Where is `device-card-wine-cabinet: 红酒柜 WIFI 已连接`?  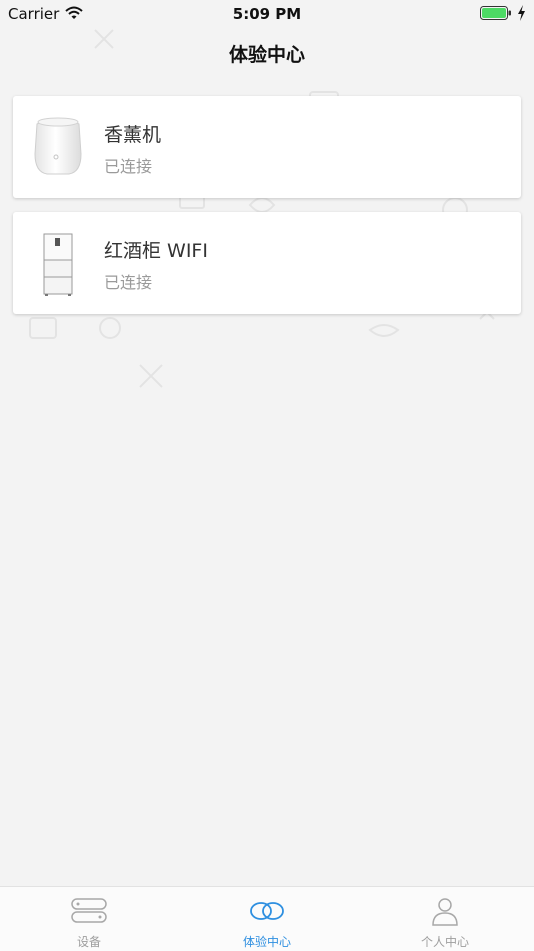 device-card-wine-cabinet: 红酒柜 WIFI 已连接 is located at coordinates (267, 263).